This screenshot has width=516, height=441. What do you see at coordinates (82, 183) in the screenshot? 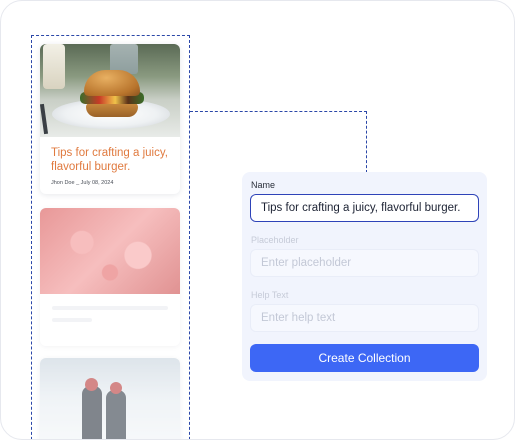
I see `card-meta: Jhon Doe _ July 08, 2024` at bounding box center [82, 183].